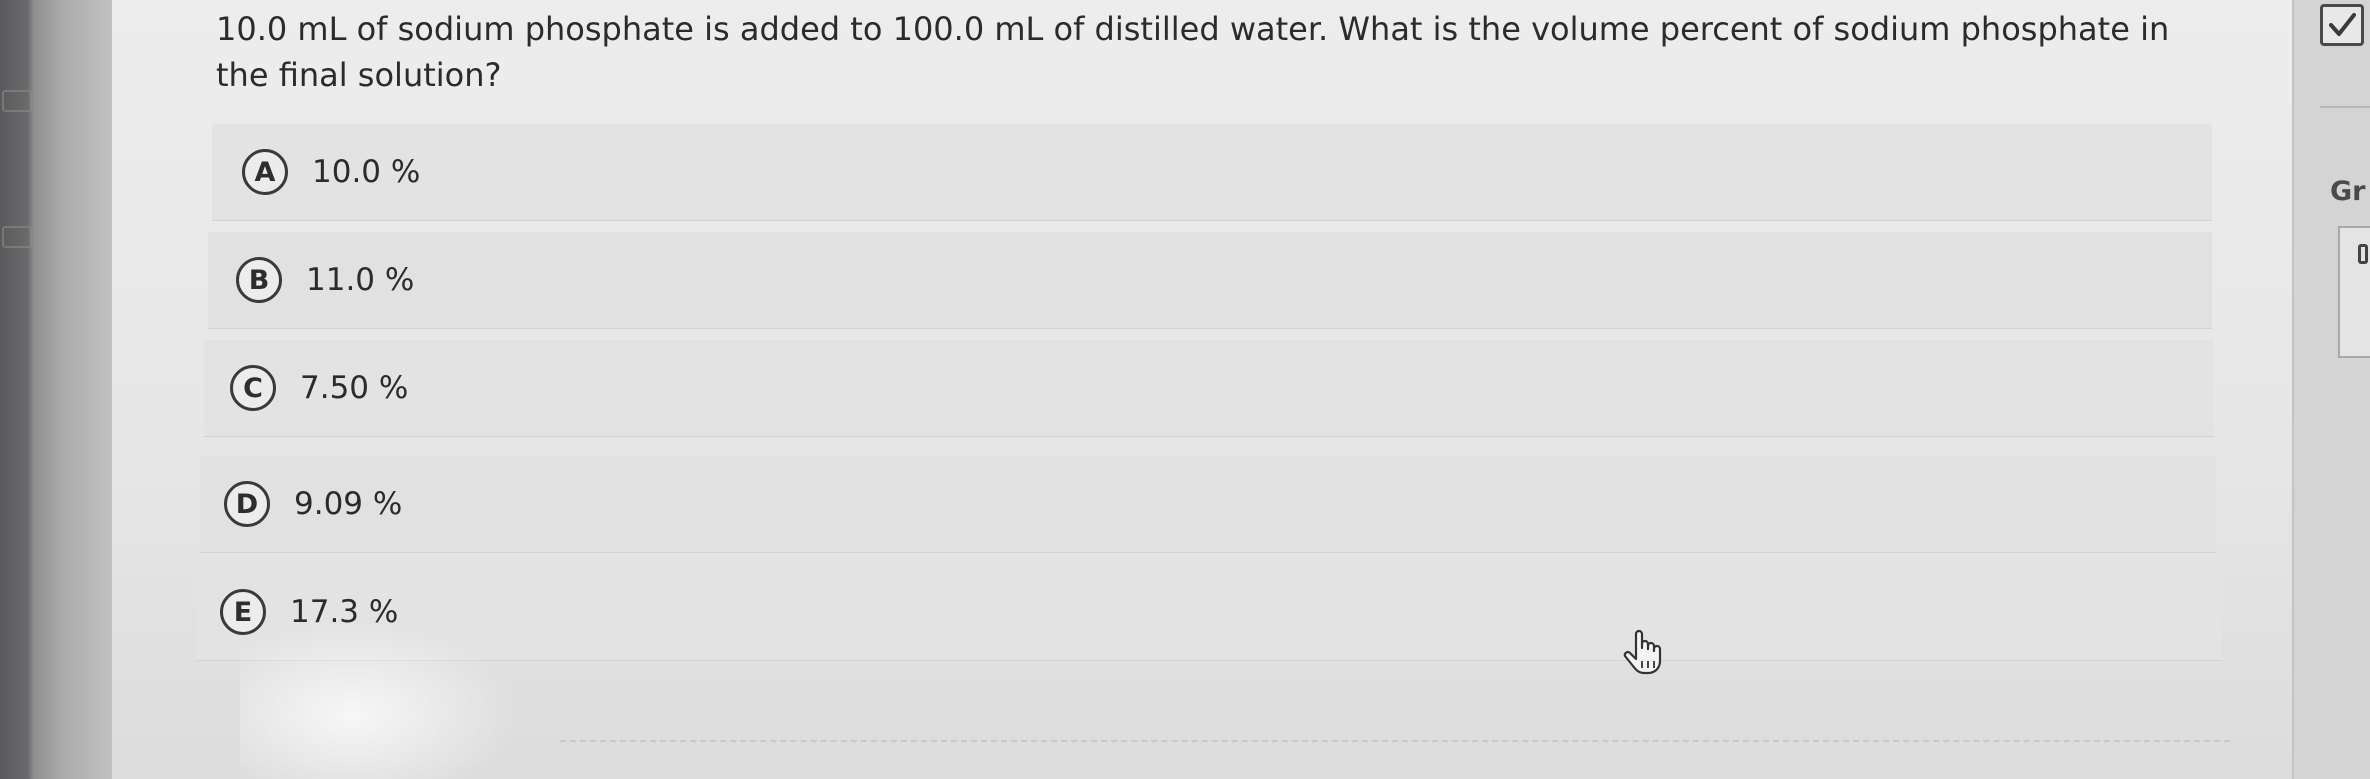  Describe the element at coordinates (253, 388) in the screenshot. I see `option-letter-c: C` at that location.